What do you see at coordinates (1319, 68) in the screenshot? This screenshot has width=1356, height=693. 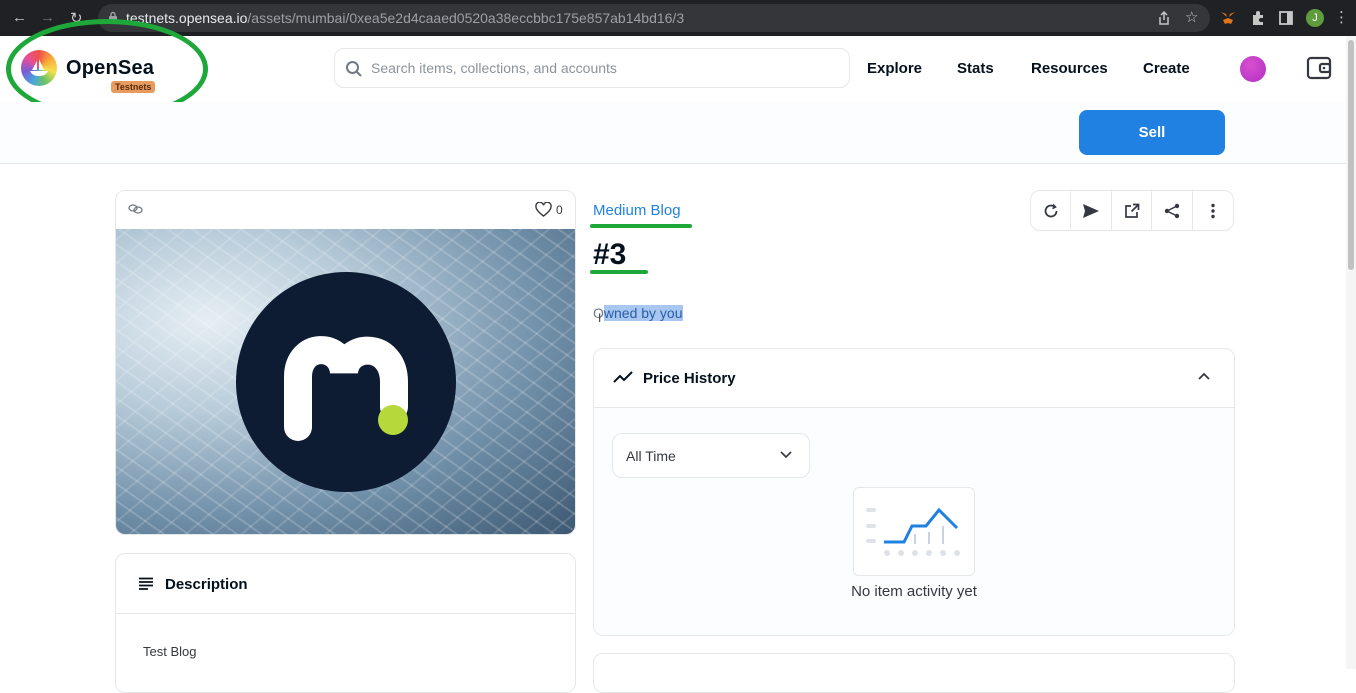 I see `wallet-icon` at bounding box center [1319, 68].